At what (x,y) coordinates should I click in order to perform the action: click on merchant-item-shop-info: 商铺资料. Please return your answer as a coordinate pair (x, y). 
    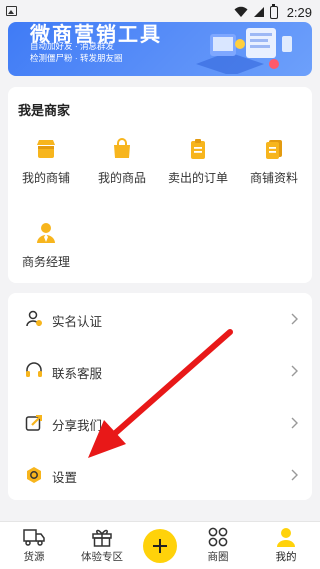
    Looking at the image, I should click on (274, 161).